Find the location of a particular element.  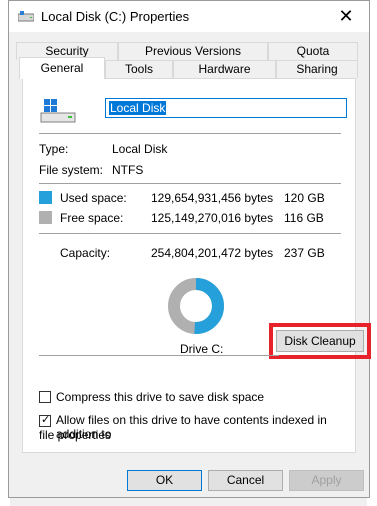

used-space-label: Used space: is located at coordinates (93, 198).